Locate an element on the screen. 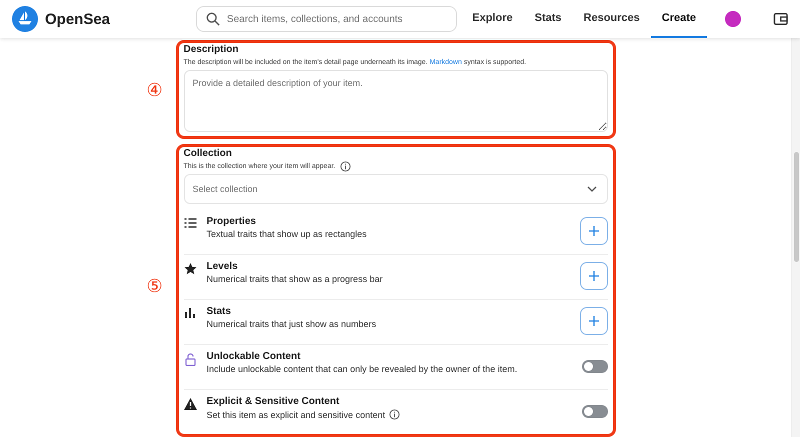  chevron-down-icon is located at coordinates (591, 189).